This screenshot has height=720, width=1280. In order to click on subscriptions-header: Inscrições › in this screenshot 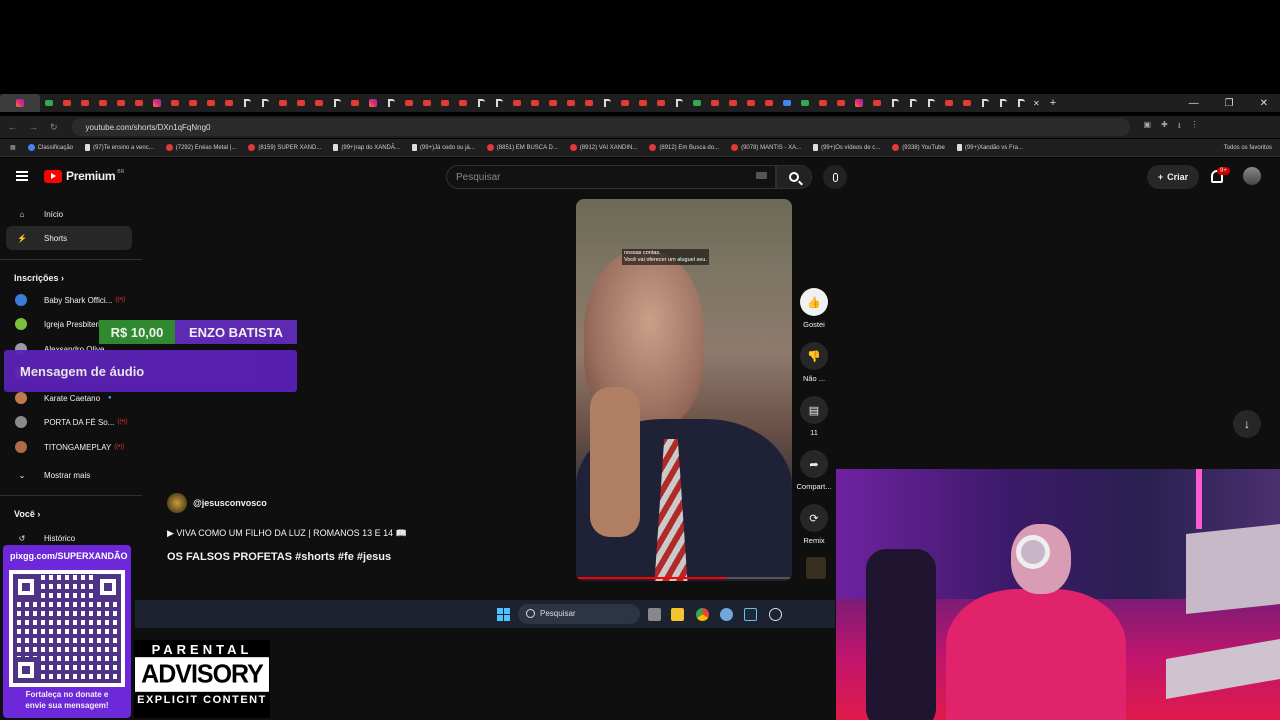, I will do `click(39, 278)`.